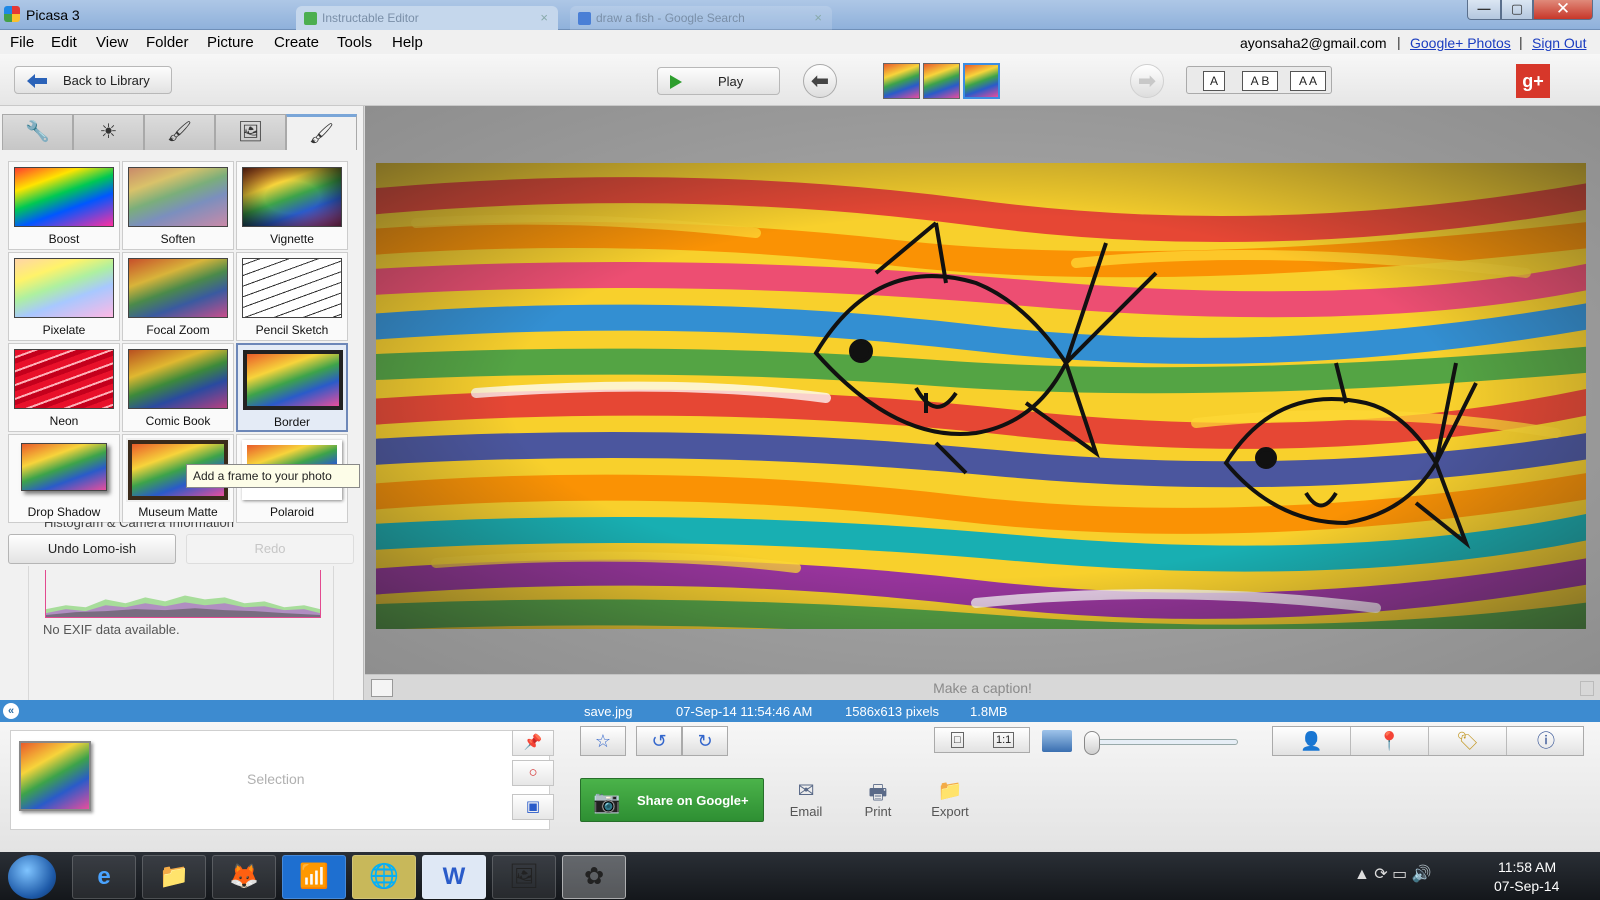 The image size is (1600, 900). I want to click on effect-neon: Neon, so click(64, 387).